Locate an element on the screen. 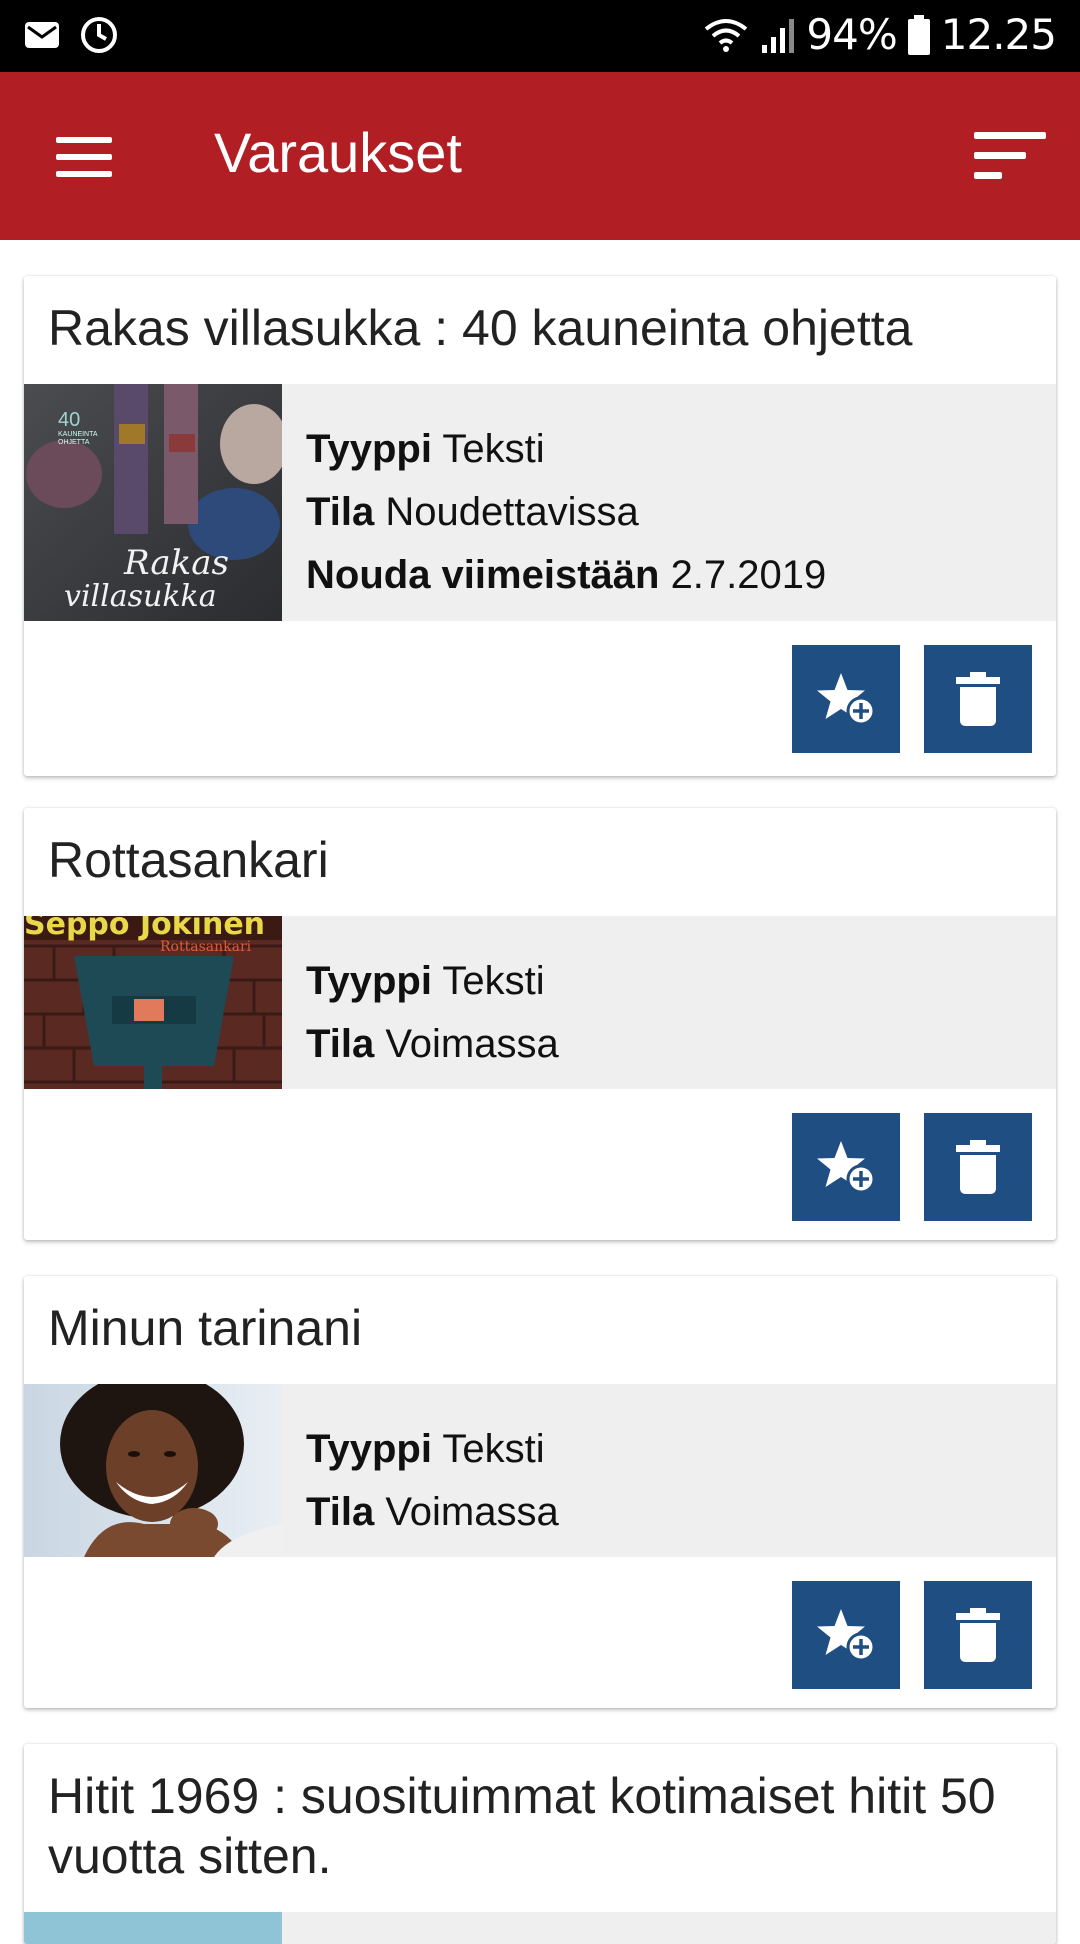 This screenshot has width=1080, height=1944. book-cover: Seppo Jokinen Rottasankari is located at coordinates (153, 1002).